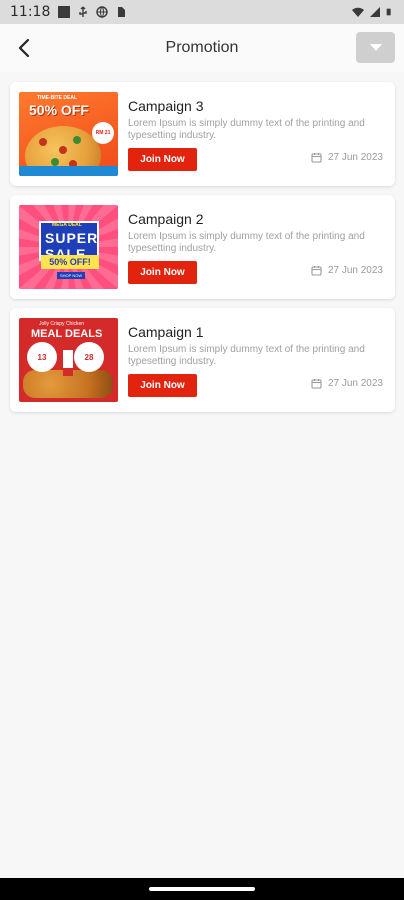  Describe the element at coordinates (68, 363) in the screenshot. I see `drink-cup-image` at that location.